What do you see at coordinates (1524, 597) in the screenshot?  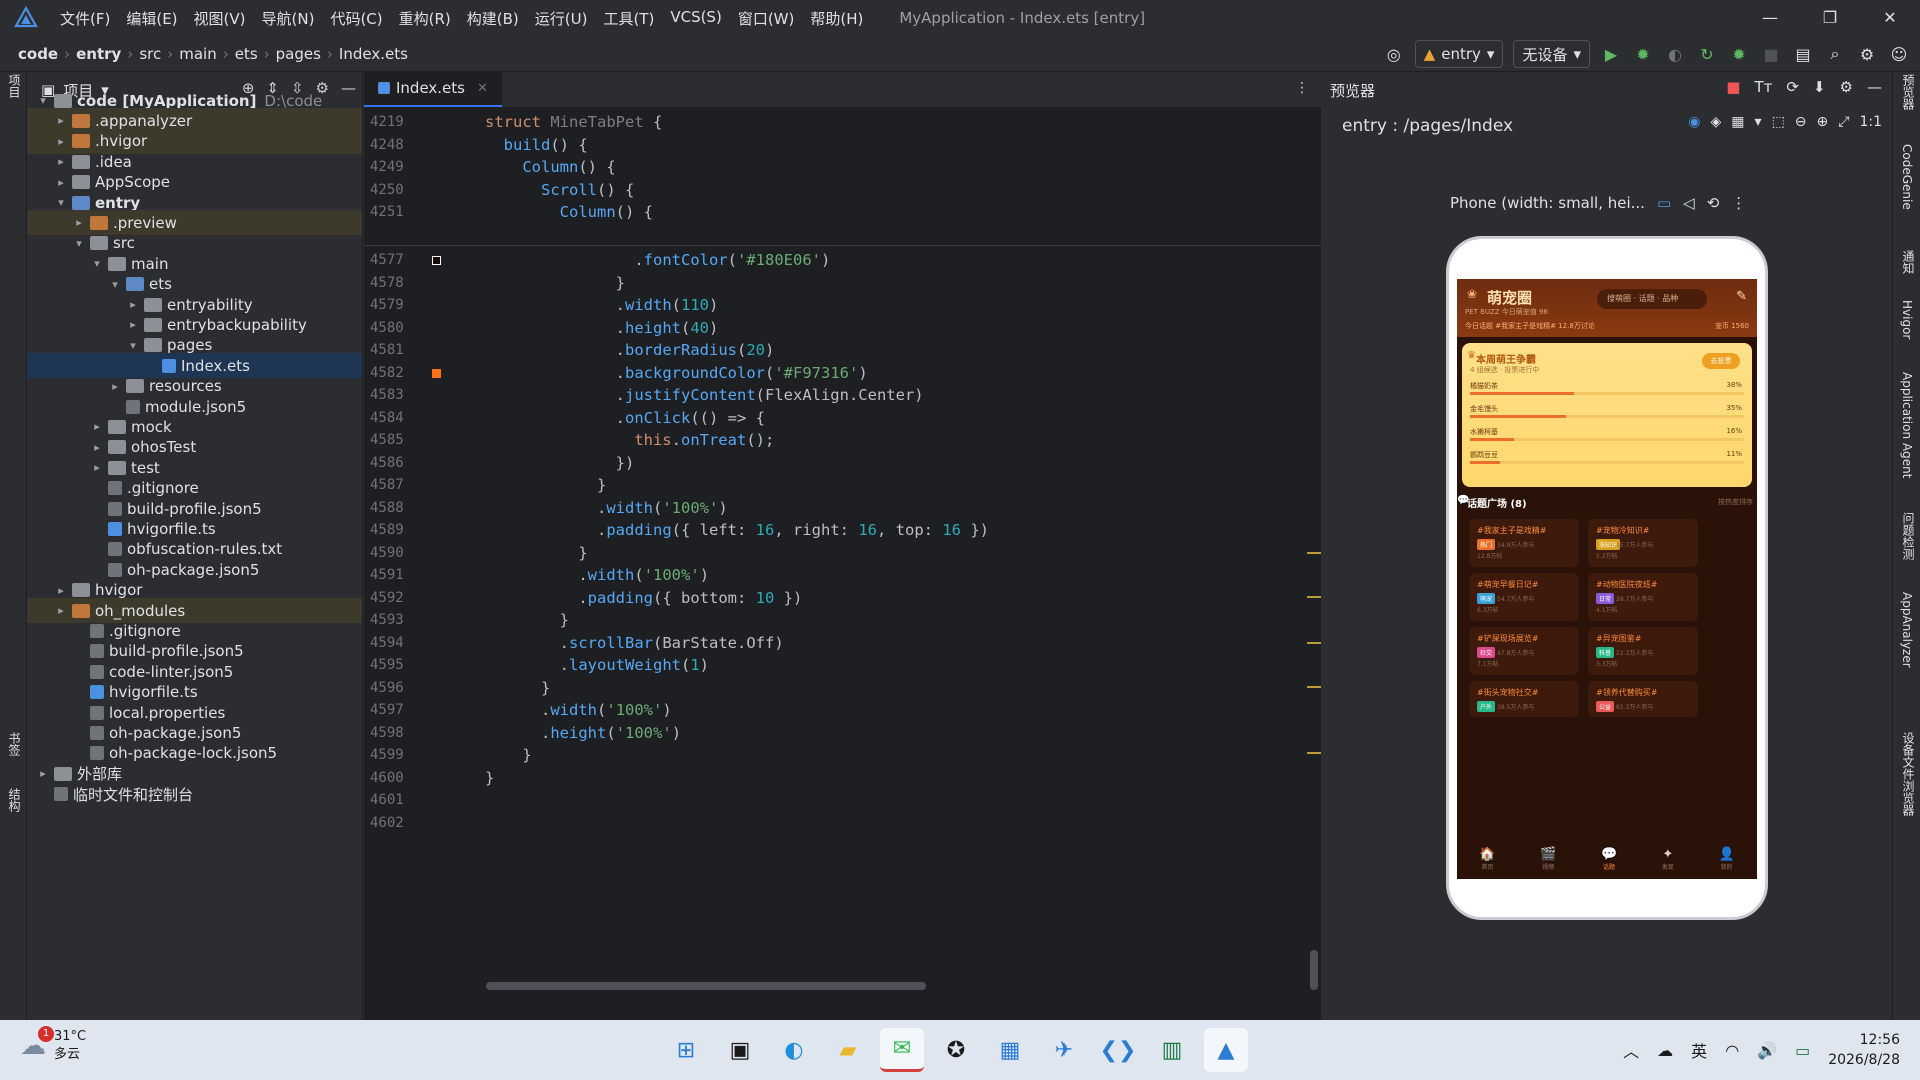 I see `topic-card: #萌宠早餐日记# 萌宠 54.7万人参与 6.3万帖` at bounding box center [1524, 597].